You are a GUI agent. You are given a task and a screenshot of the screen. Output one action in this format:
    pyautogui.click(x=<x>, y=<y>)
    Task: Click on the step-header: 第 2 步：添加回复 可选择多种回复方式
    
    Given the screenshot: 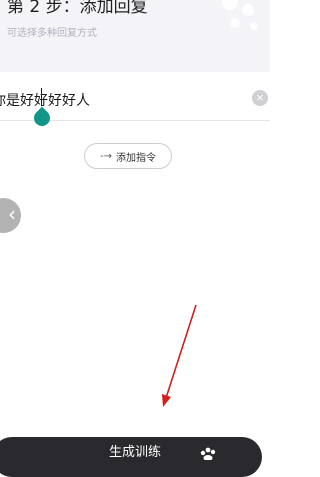 What is the action you would take?
    pyautogui.click(x=135, y=29)
    